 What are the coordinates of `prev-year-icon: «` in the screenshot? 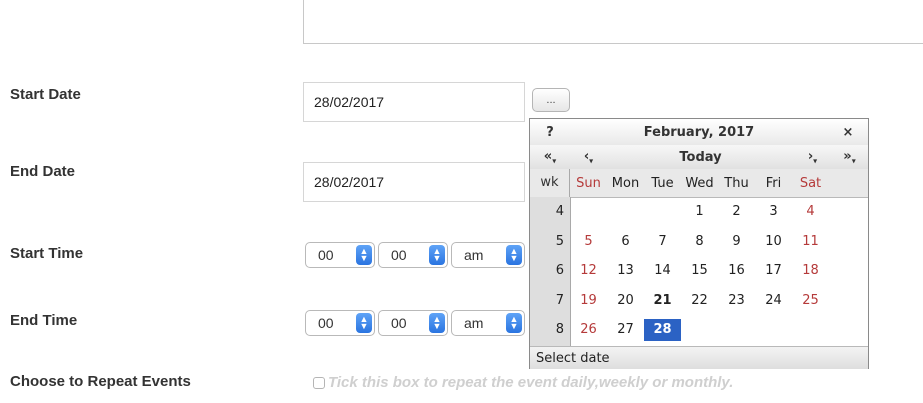 It's located at (548, 156).